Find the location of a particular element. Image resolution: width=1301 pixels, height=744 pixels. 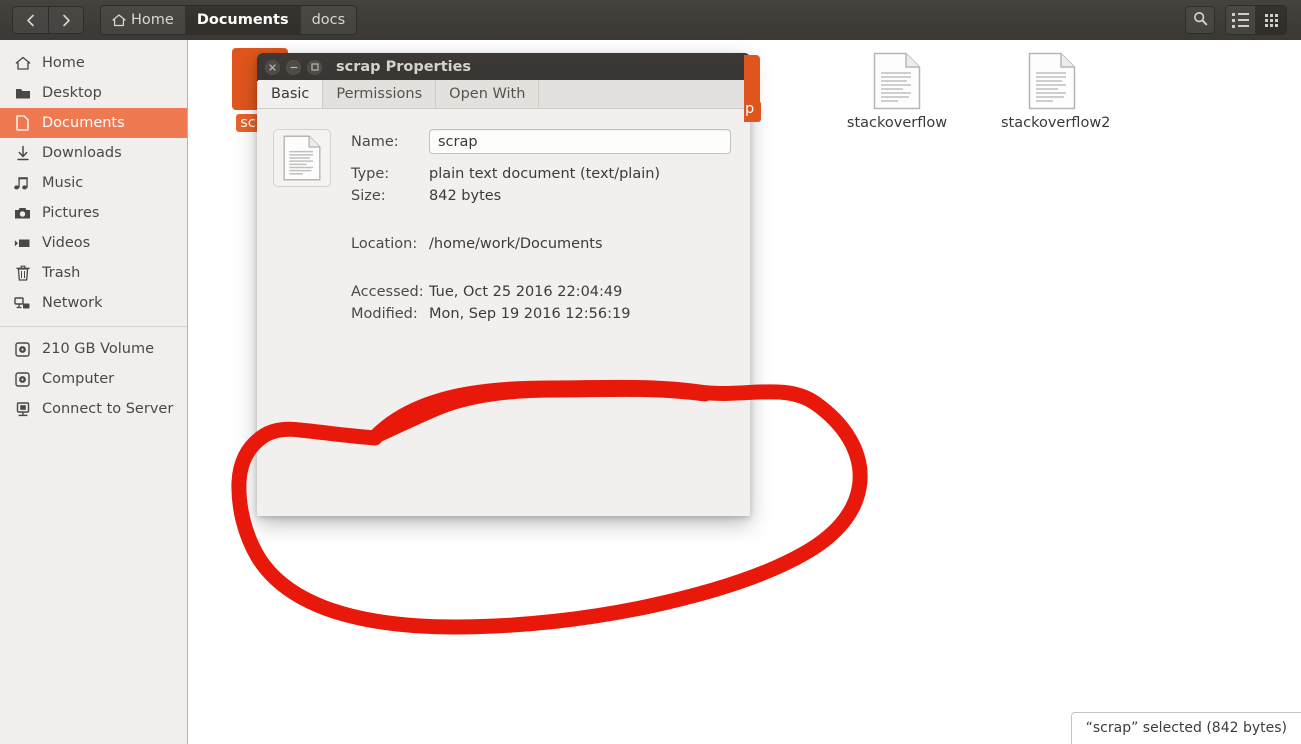

name-label: Name: is located at coordinates (375, 141).